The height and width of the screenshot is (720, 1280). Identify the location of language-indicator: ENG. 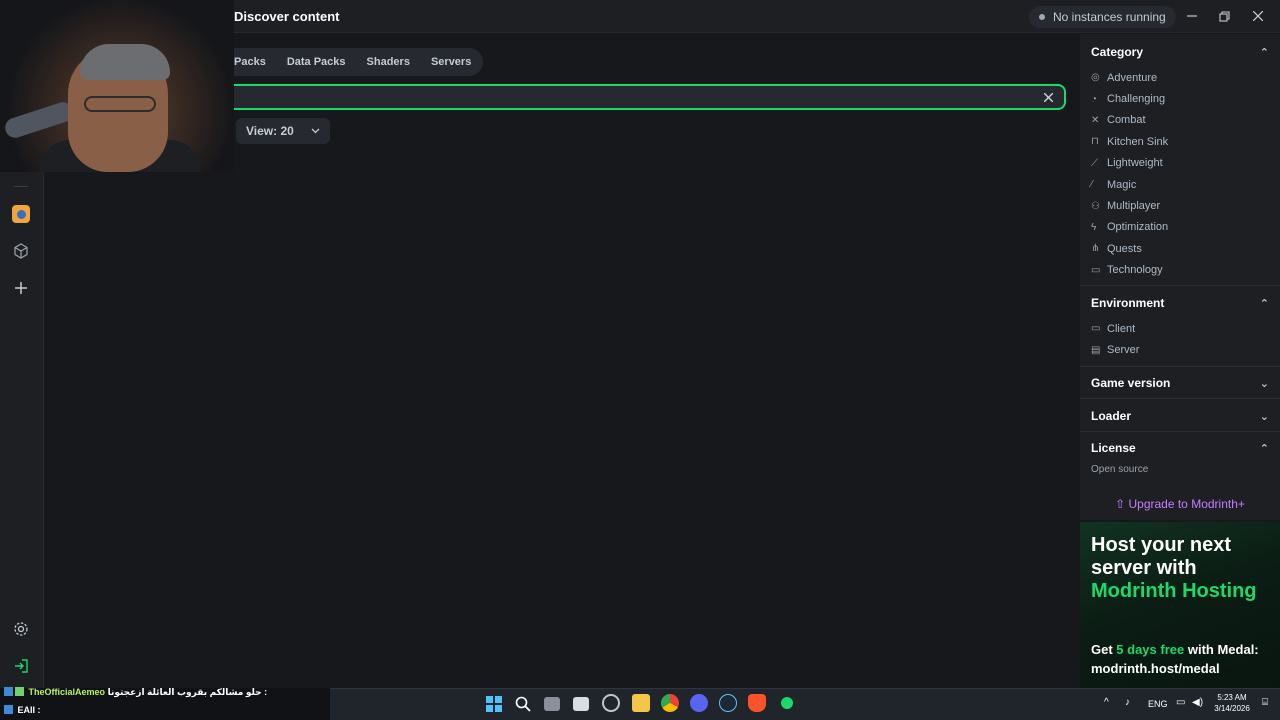
(1158, 704).